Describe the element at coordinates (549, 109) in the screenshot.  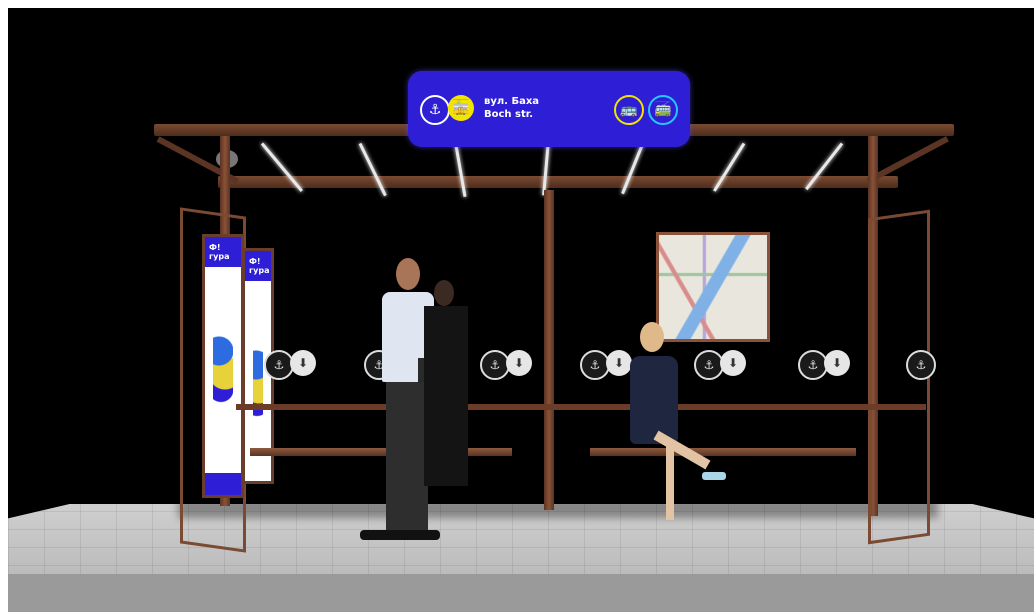
I see `stop-sign-board: ⚓ 🚋 вул. Баха Boch str. 🚌 🚎` at that location.